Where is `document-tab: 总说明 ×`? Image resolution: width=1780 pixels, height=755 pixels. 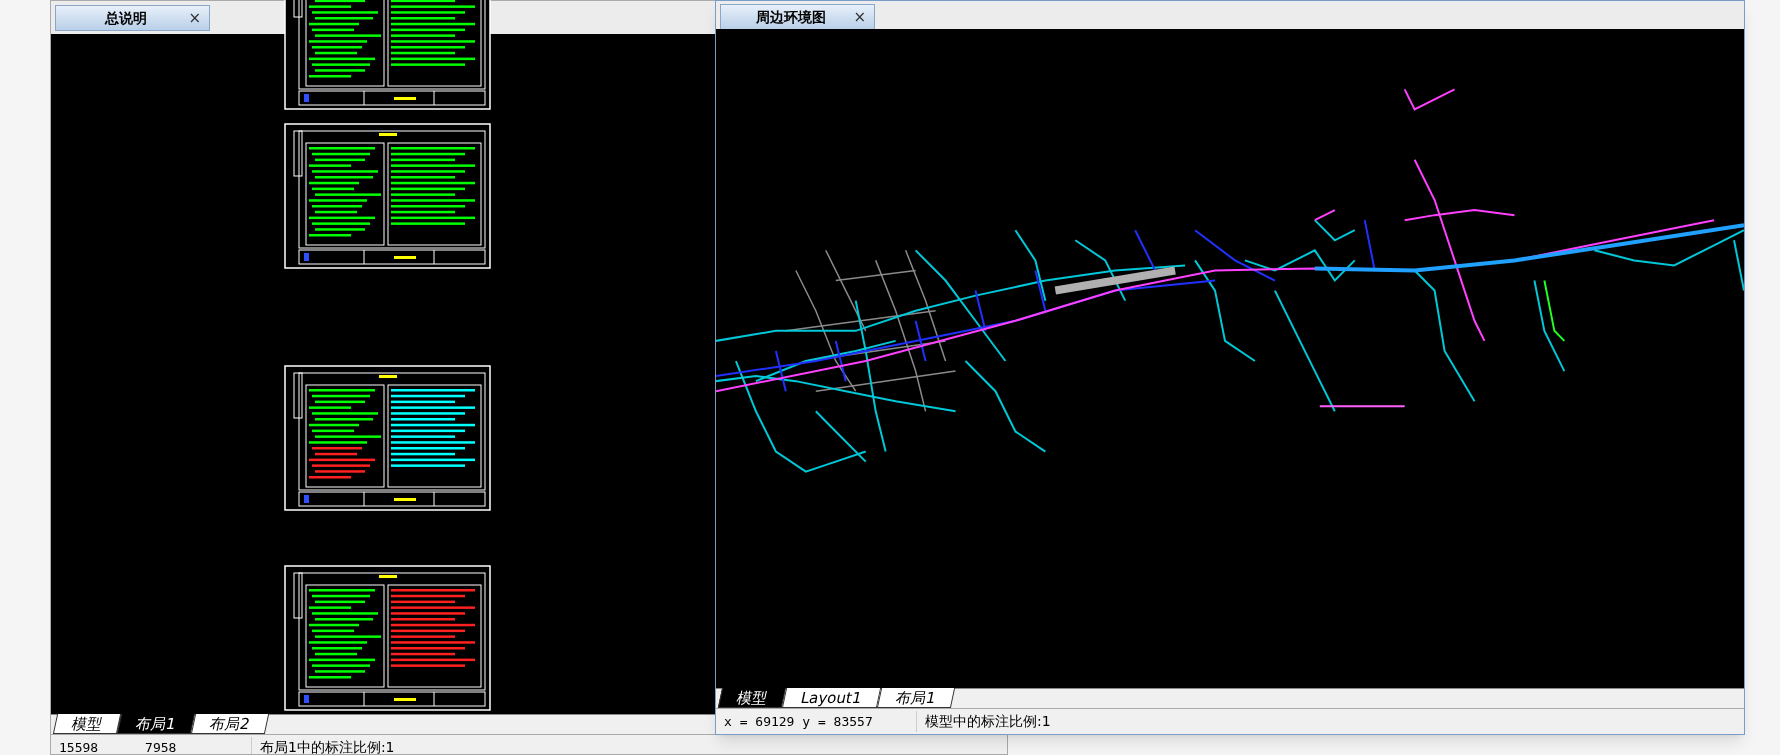 document-tab: 总说明 × is located at coordinates (132, 18).